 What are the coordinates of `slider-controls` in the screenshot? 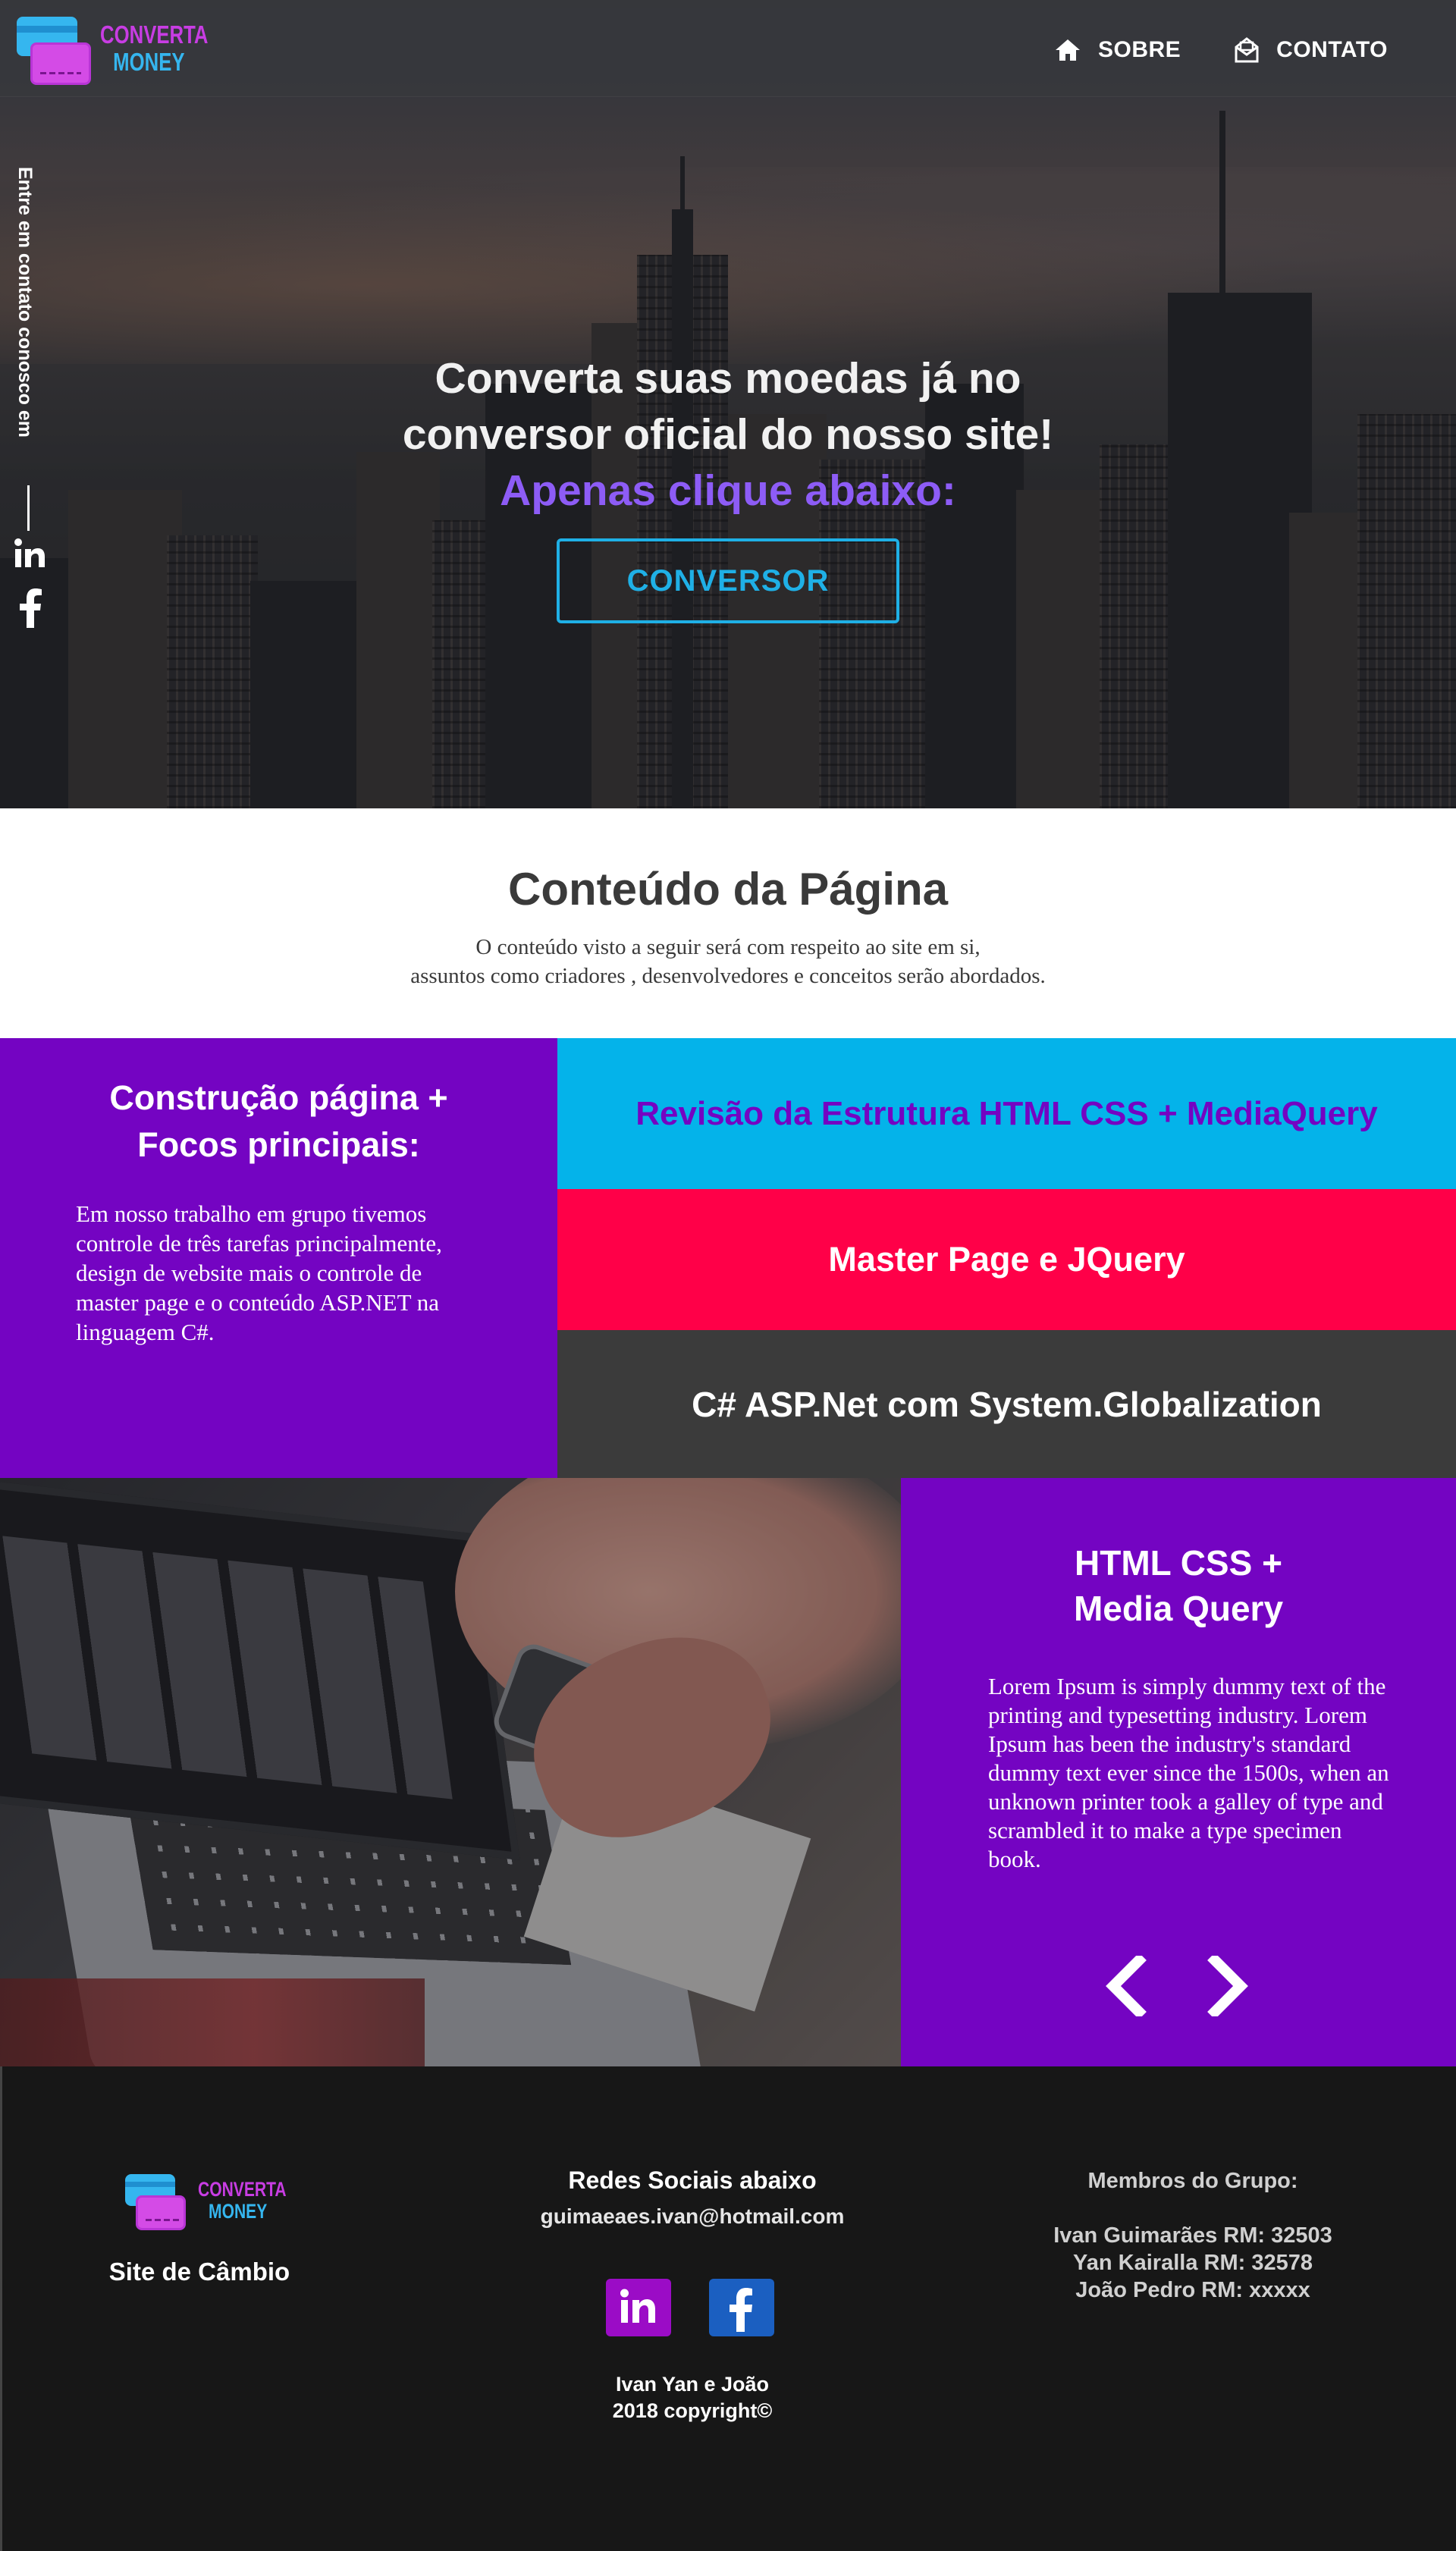 It's located at (1177, 1986).